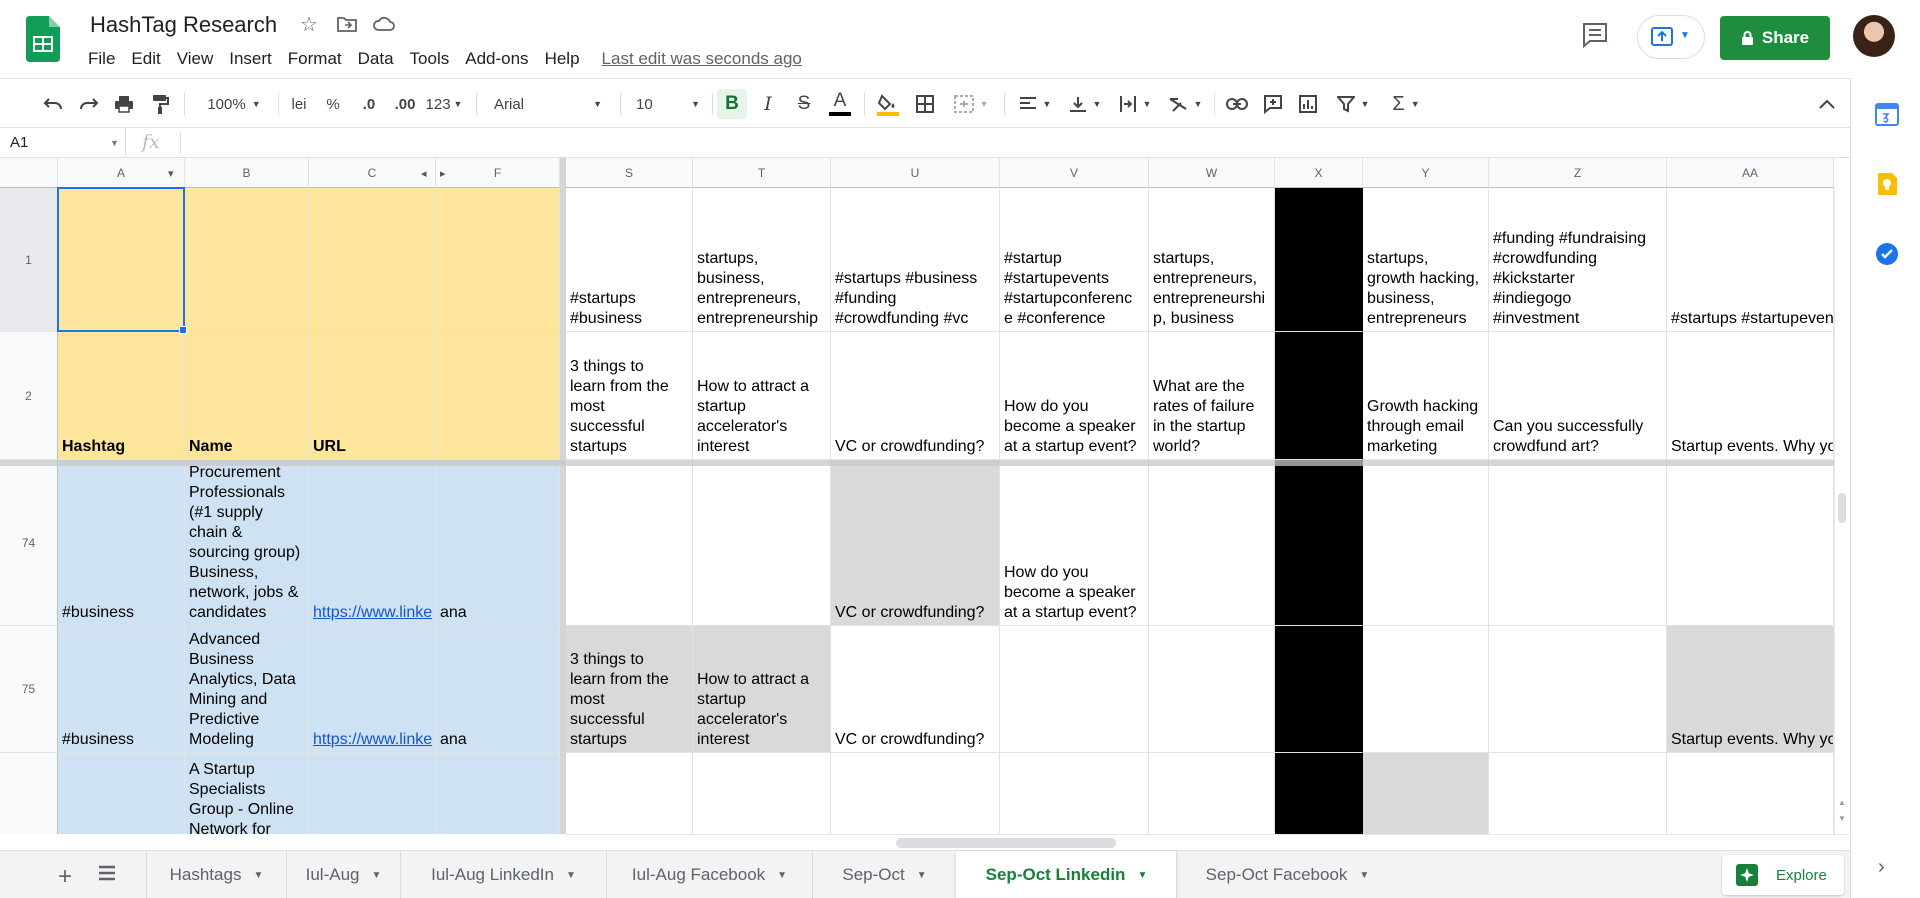 This screenshot has width=1920, height=898. I want to click on percent-format-button: %, so click(333, 104).